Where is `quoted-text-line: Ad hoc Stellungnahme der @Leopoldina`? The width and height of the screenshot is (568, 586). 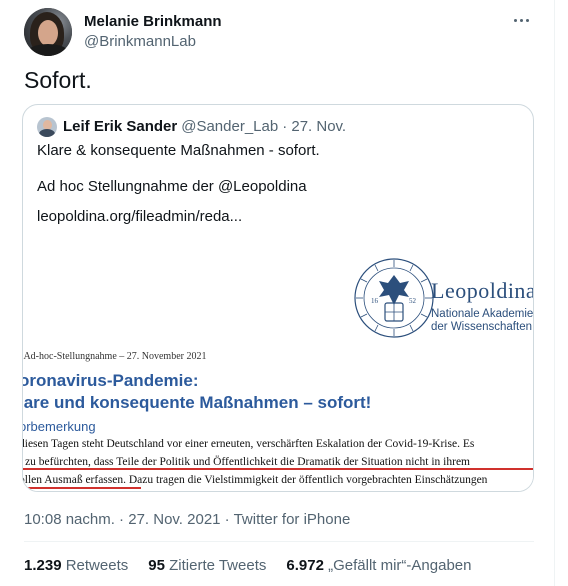 quoted-text-line: Ad hoc Stellungnahme der @Leopoldina is located at coordinates (172, 186).